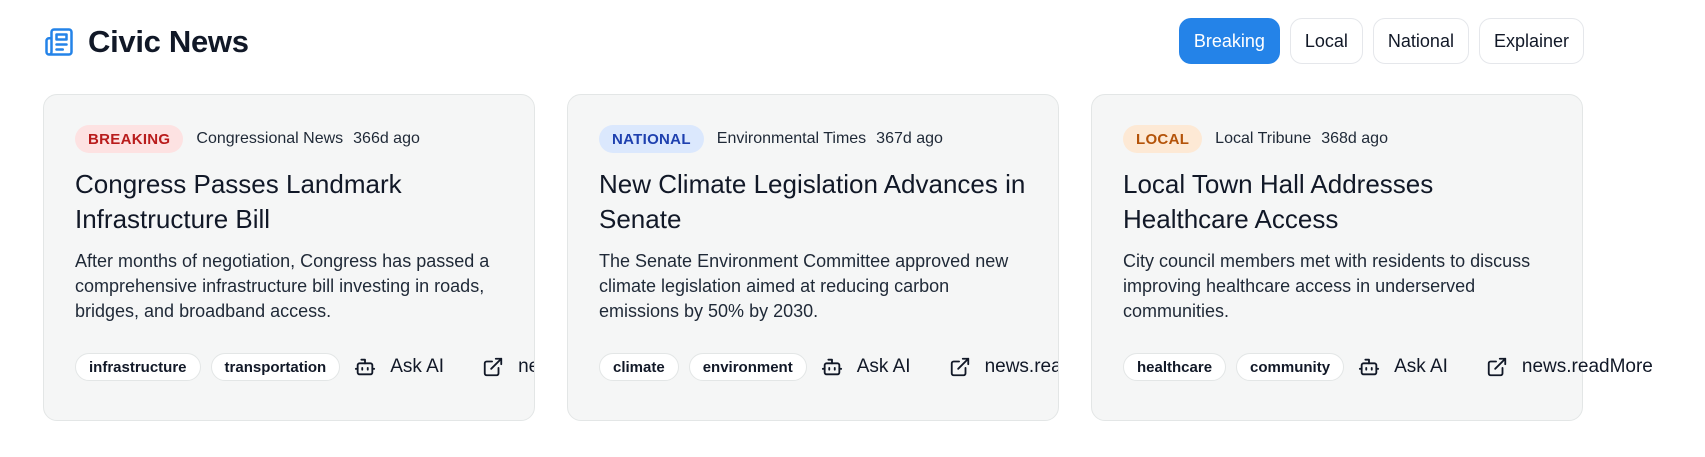 This screenshot has height=457, width=1705. I want to click on card-meta: BREAKING Congressional News 366d ago, so click(304, 139).